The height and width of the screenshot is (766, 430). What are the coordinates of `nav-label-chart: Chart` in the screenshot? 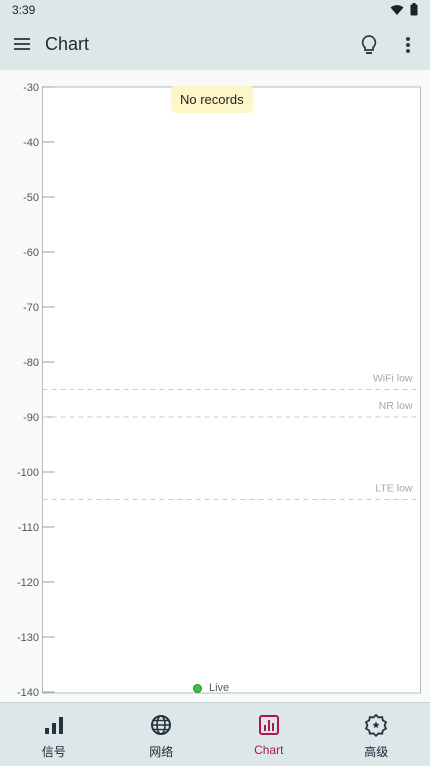 It's located at (269, 750).